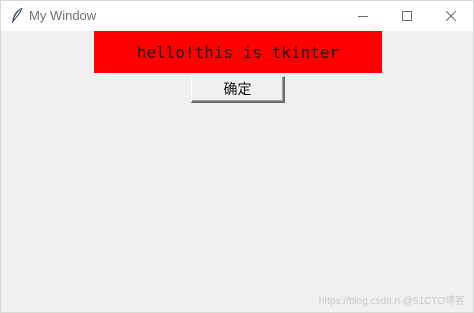  I want to click on close-button, so click(451, 16).